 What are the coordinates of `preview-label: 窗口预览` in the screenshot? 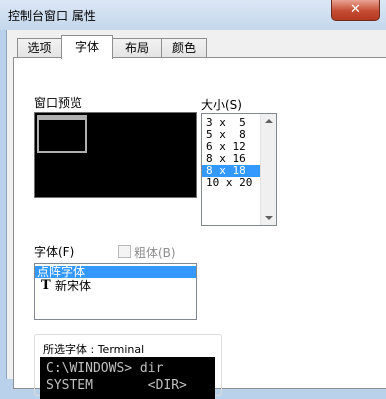 It's located at (58, 103).